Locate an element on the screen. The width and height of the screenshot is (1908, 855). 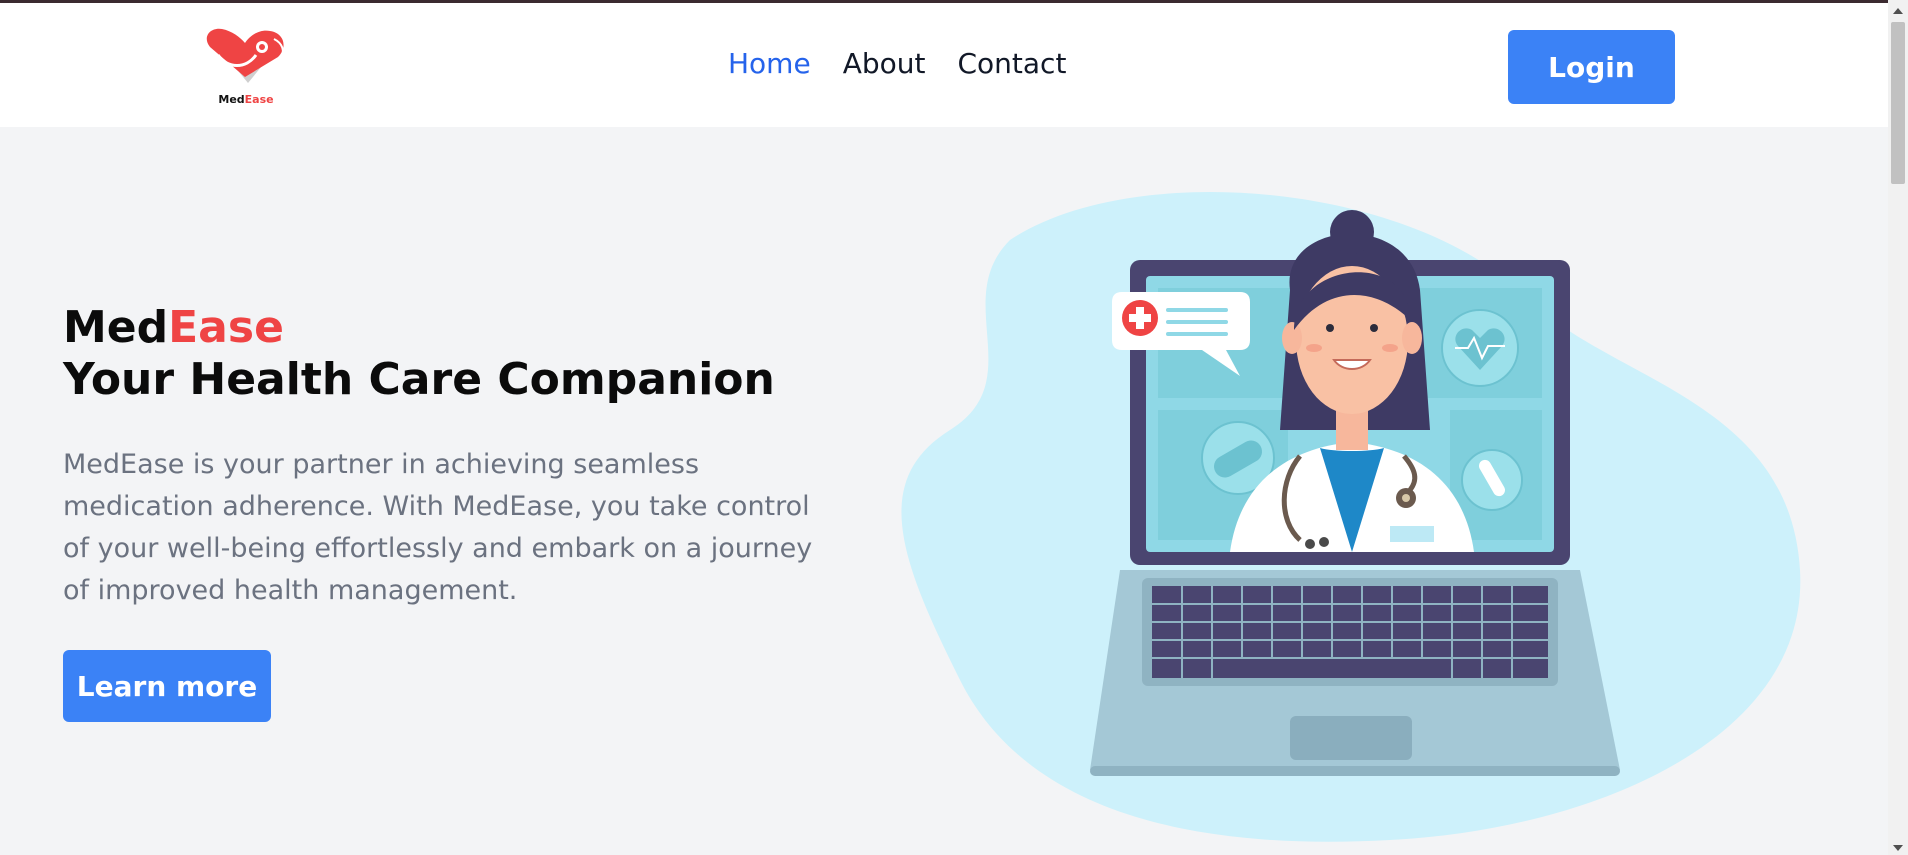
hero-title: MedEase Your Health Care Companion is located at coordinates (419, 354).